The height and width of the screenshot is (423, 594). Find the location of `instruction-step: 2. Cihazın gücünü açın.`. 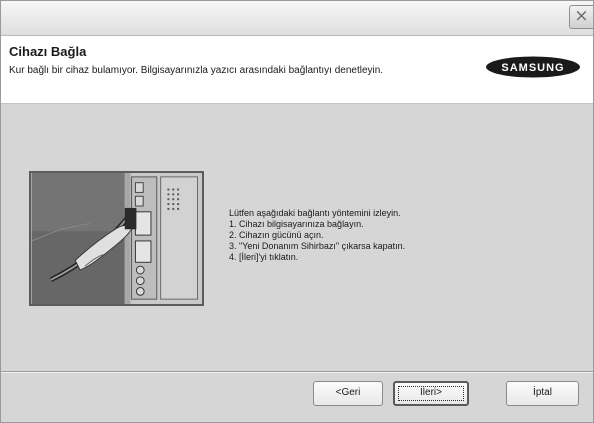

instruction-step: 2. Cihazın gücünü açın. is located at coordinates (276, 235).